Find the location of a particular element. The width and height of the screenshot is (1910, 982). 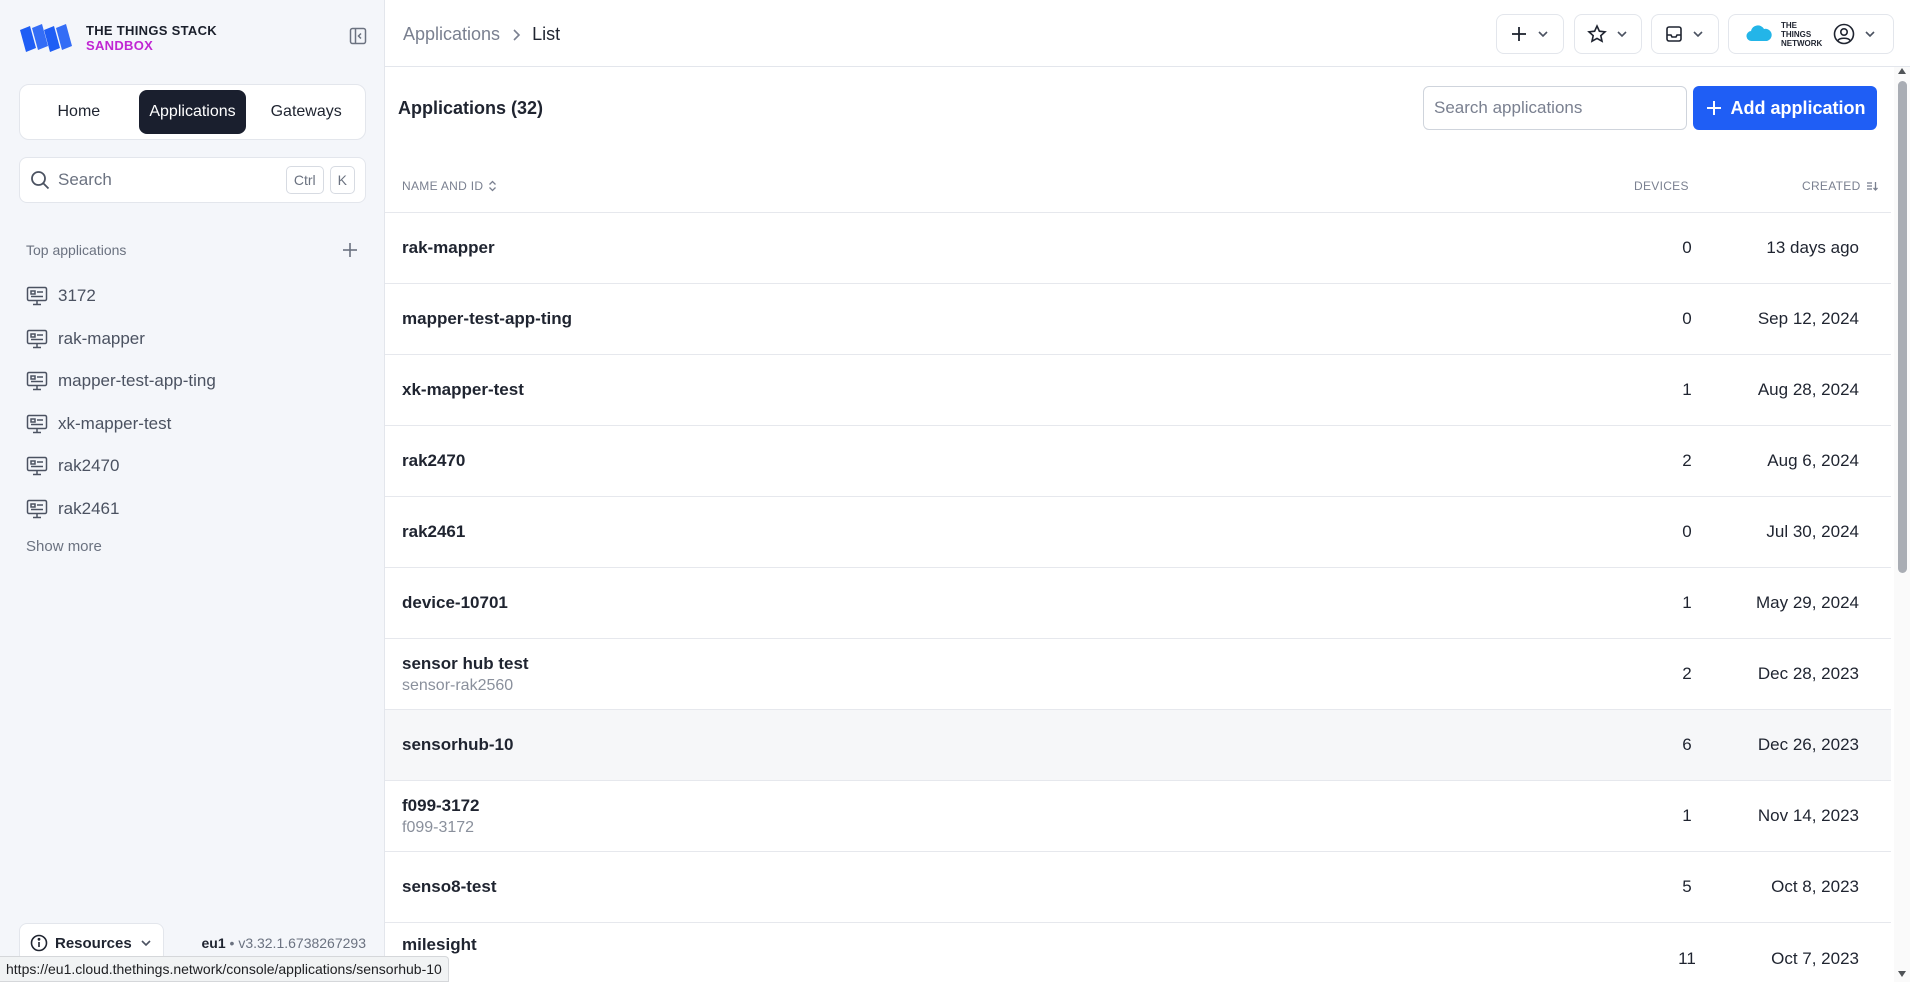

created-date: Oct 7, 2023 is located at coordinates (1815, 958).